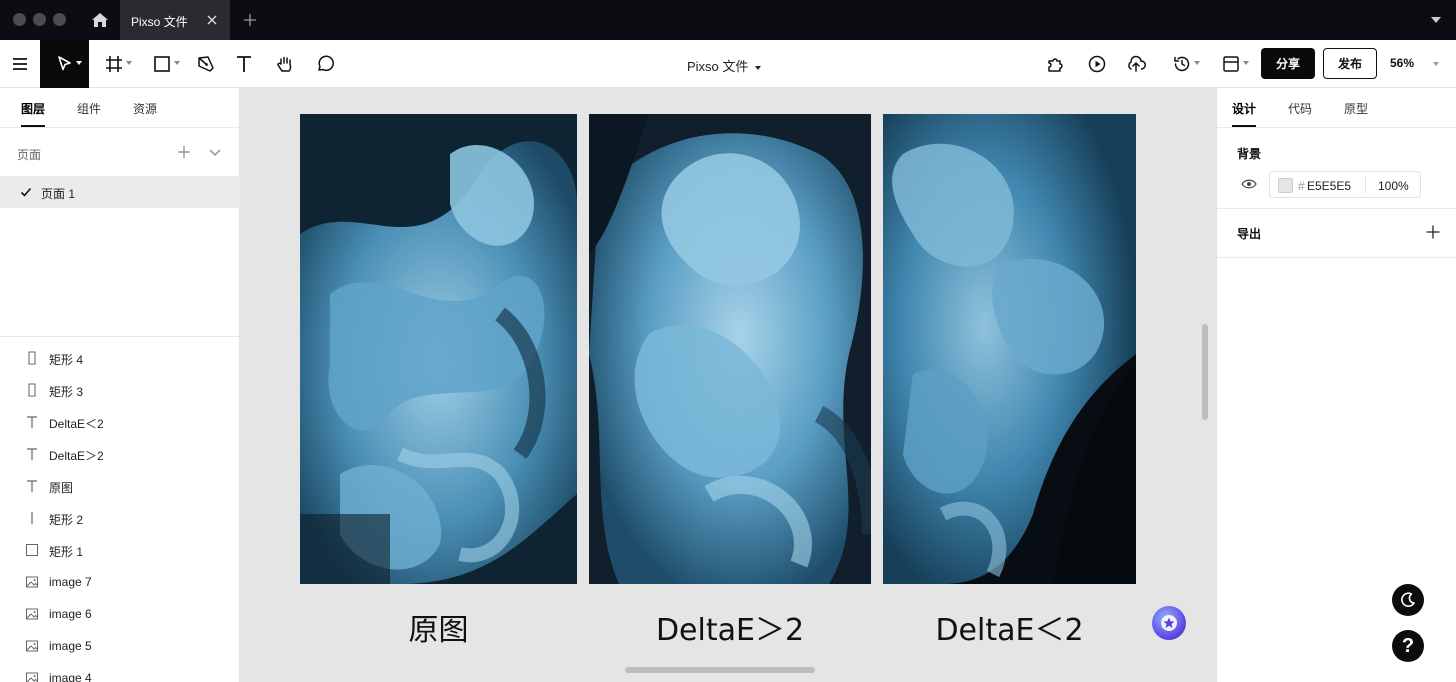 The image size is (1456, 682). What do you see at coordinates (59, 19) in the screenshot?
I see `window-maximize-button` at bounding box center [59, 19].